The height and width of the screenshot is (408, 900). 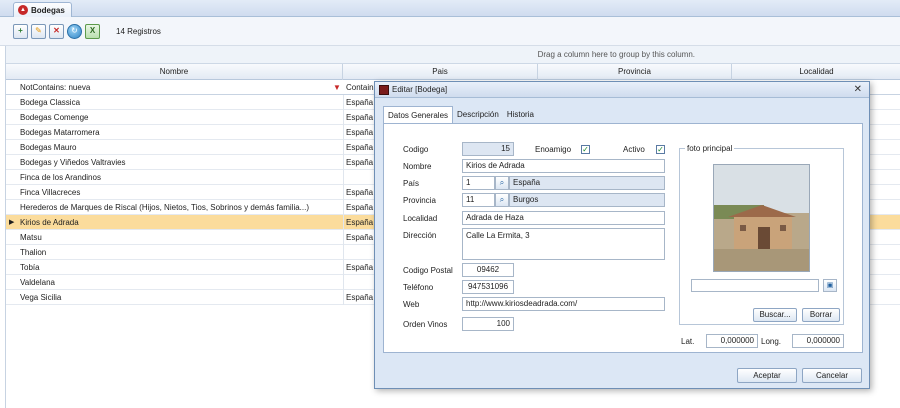 What do you see at coordinates (418, 114) in the screenshot?
I see `tab-datos-generales: Datos Generales` at bounding box center [418, 114].